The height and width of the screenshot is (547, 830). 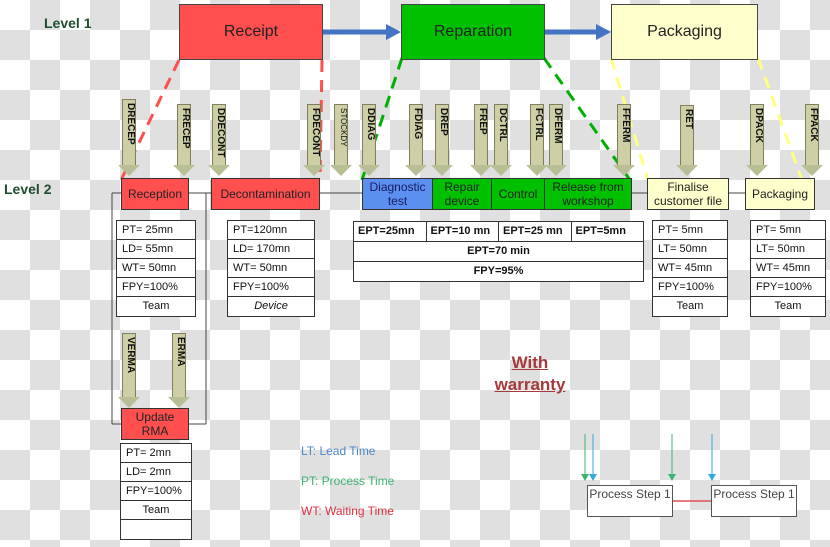 I want to click on level1-receipt-box: Receipt, so click(x=251, y=32).